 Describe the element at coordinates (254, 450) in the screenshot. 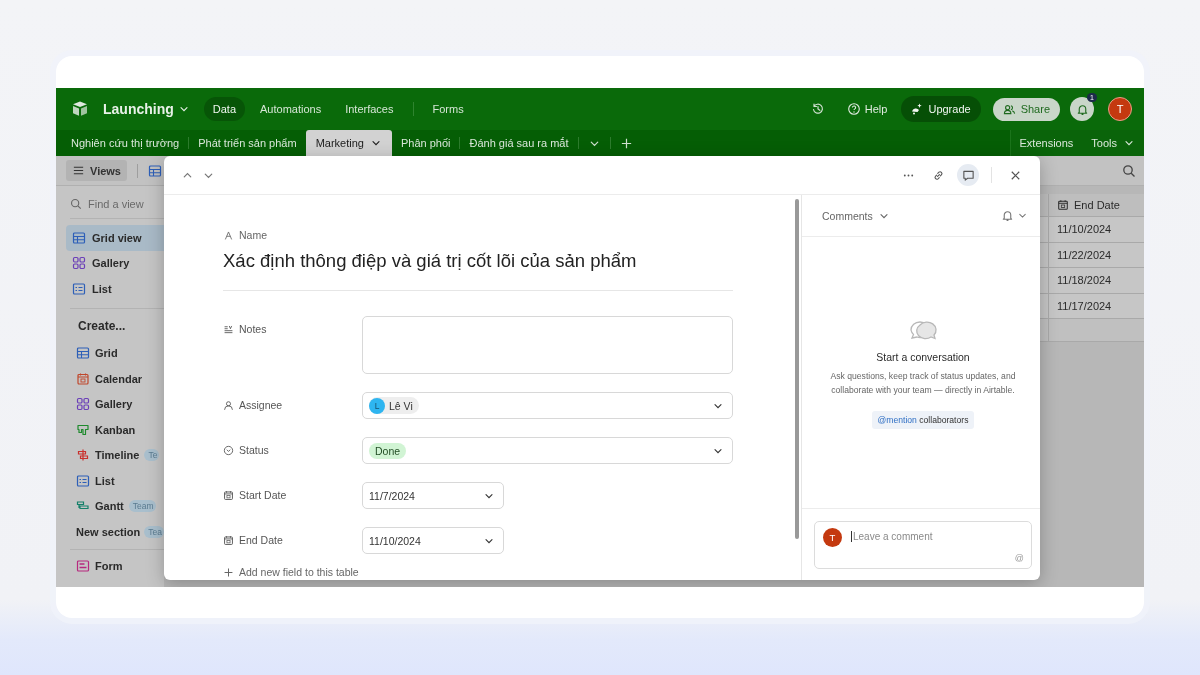

I see `field-label: Status` at that location.